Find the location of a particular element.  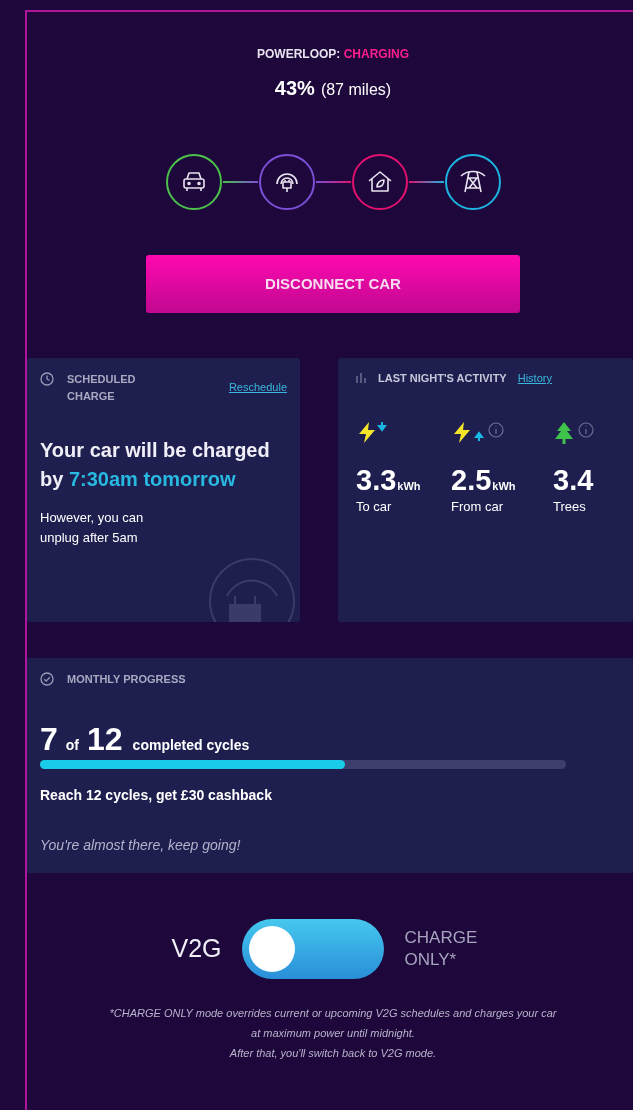

cycles-done: 7 is located at coordinates (49, 738).